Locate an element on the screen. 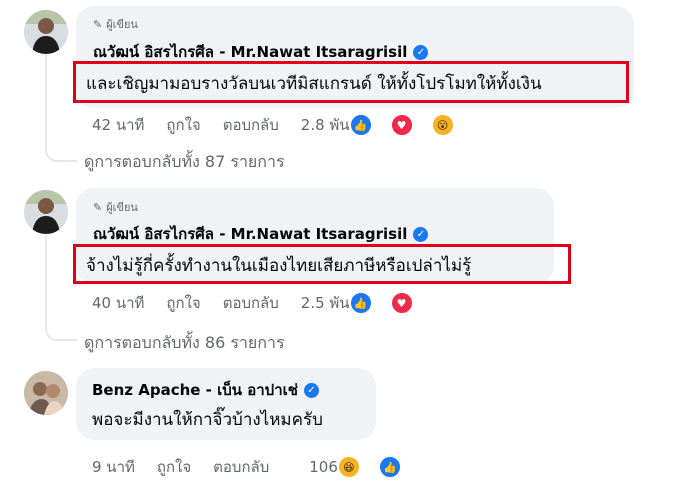 This screenshot has width=700, height=487. comment-time: 40 นาที is located at coordinates (118, 303).